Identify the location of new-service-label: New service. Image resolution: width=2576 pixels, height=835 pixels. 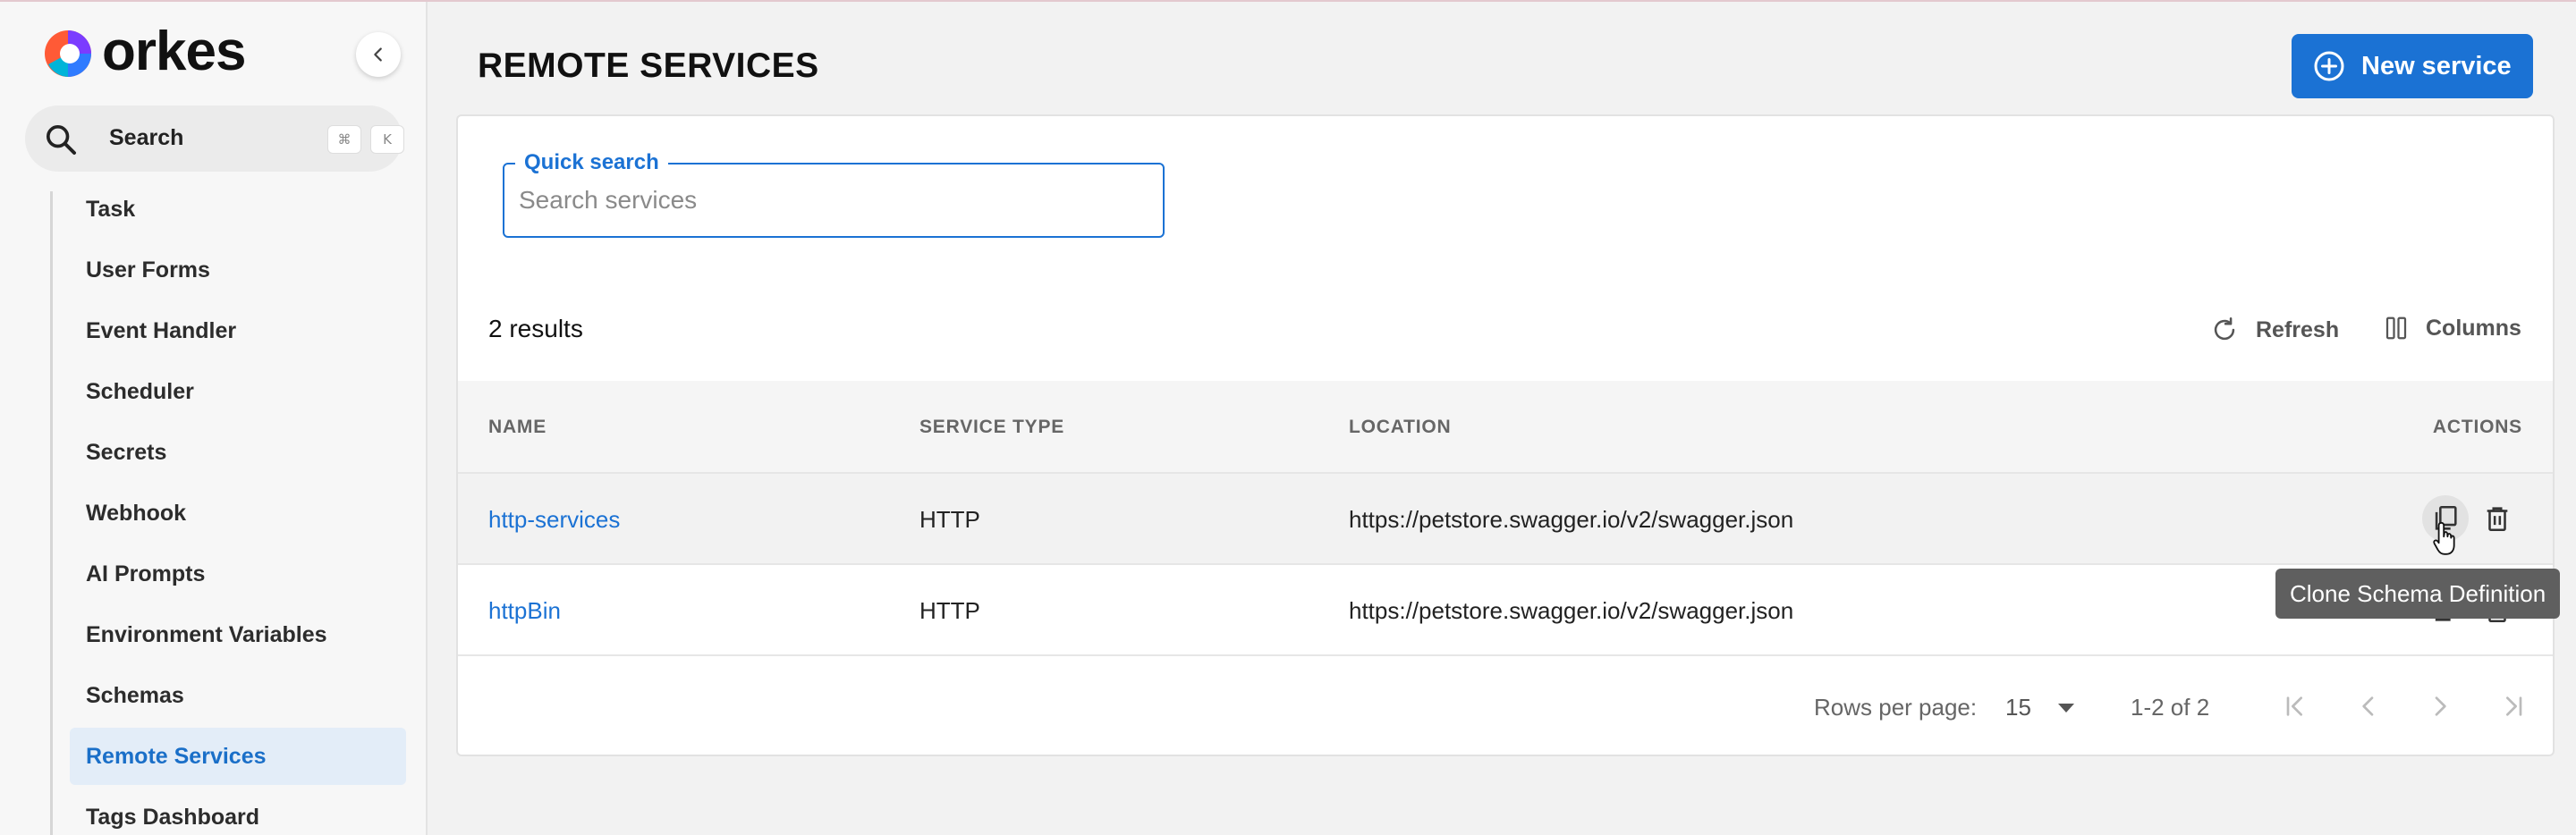
(2436, 65).